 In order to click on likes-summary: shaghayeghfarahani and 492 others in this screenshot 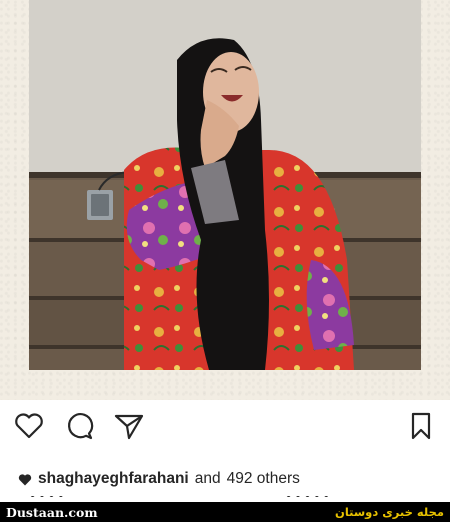, I will do `click(159, 479)`.